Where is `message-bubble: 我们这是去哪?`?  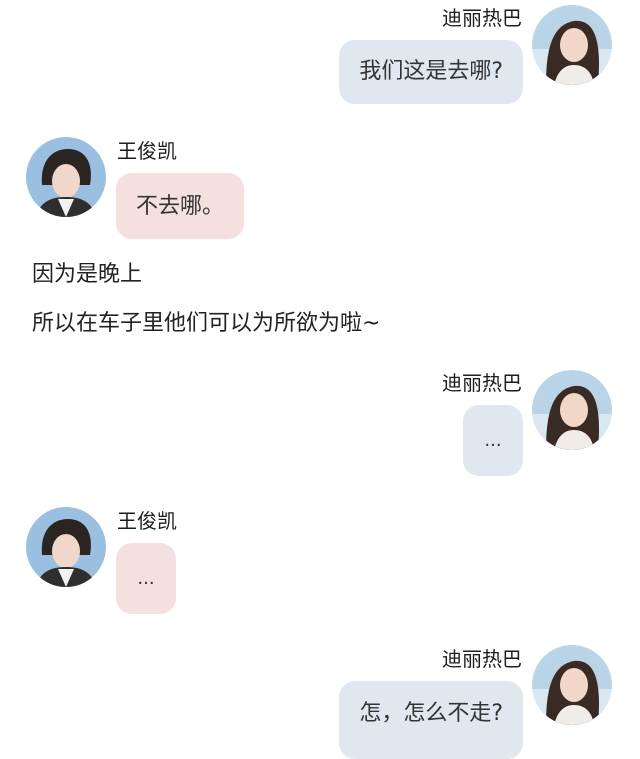
message-bubble: 我们这是去哪? is located at coordinates (431, 72).